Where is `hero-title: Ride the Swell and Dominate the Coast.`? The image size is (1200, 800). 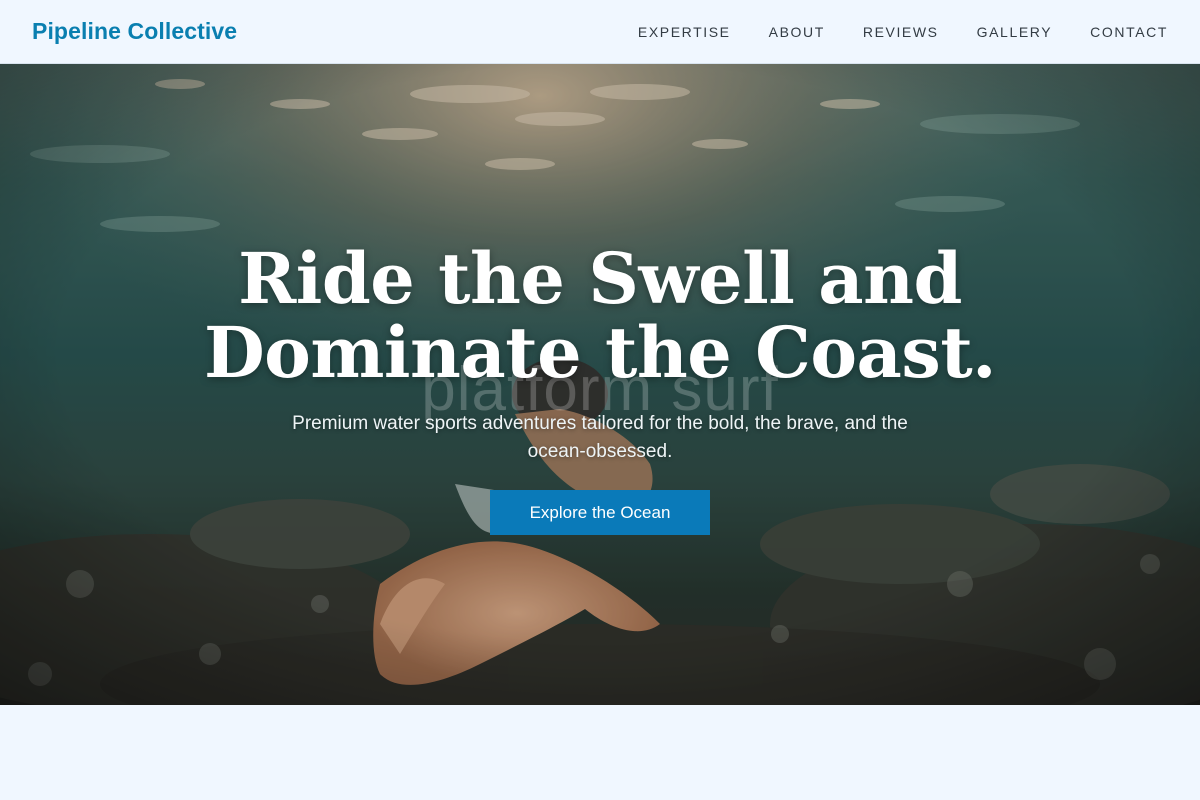 hero-title: Ride the Swell and Dominate the Coast. is located at coordinates (600, 315).